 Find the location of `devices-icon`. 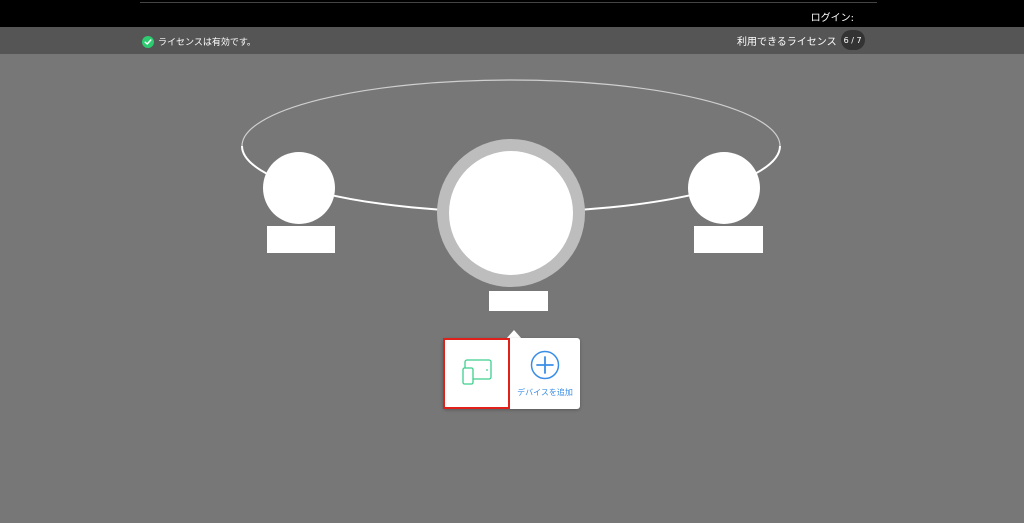

devices-icon is located at coordinates (476, 373).